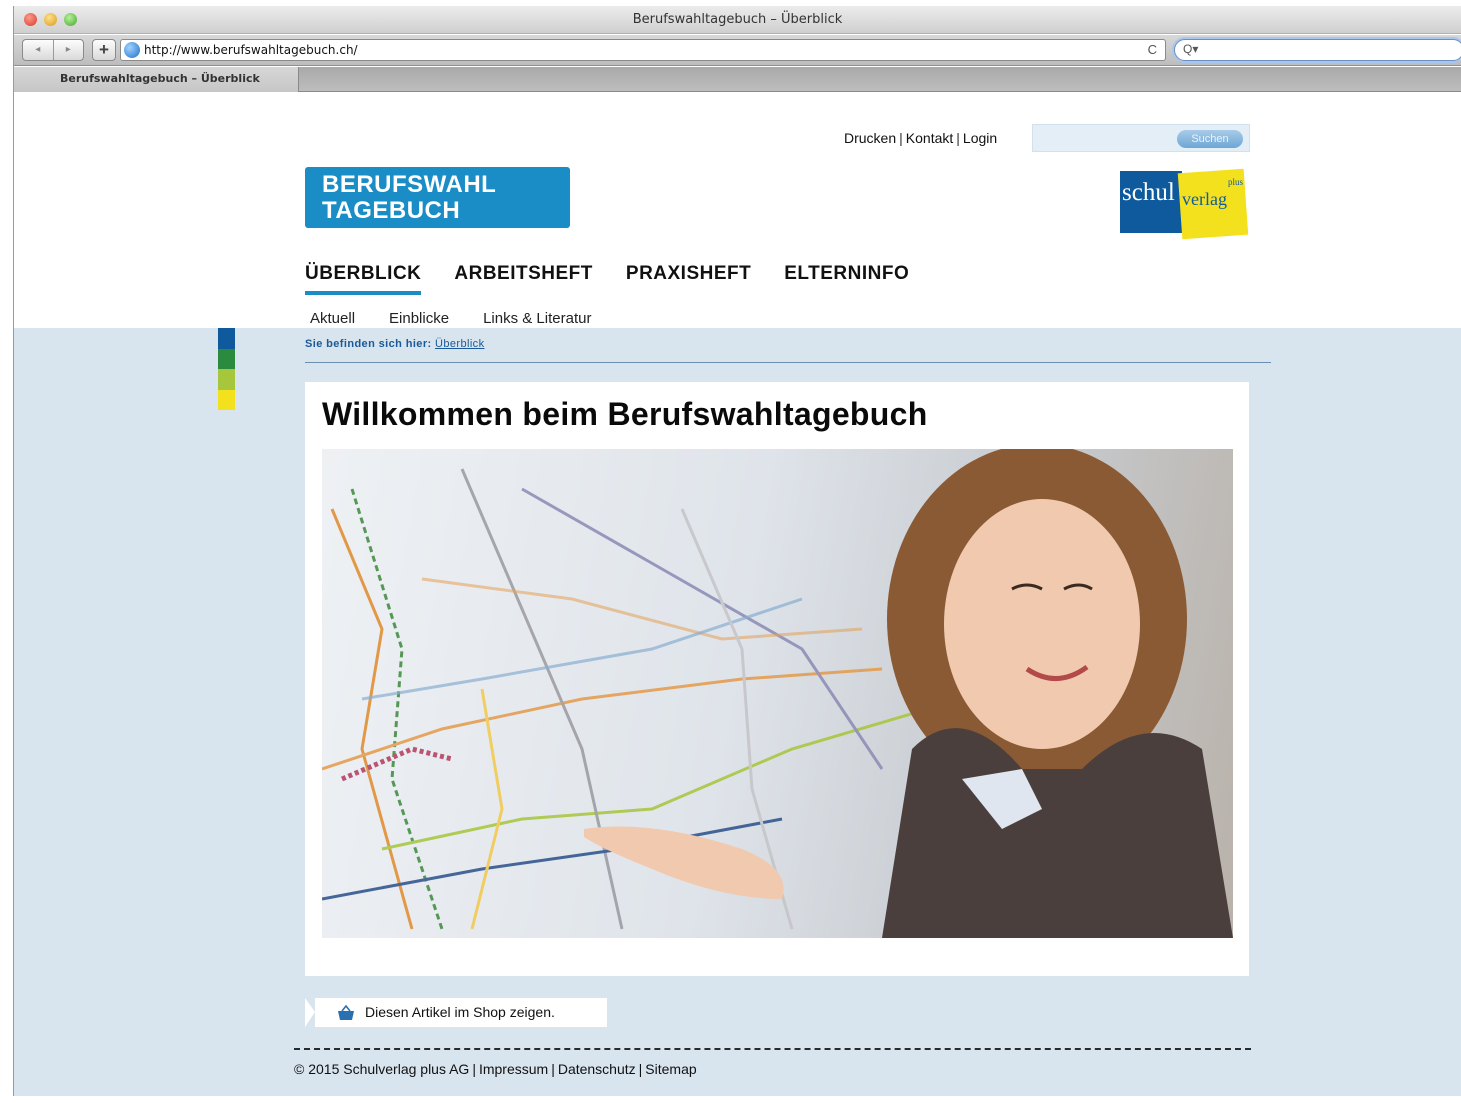 The height and width of the screenshot is (1103, 1461). I want to click on url-text: http://www.berufswahltagebuch.ch/, so click(251, 50).